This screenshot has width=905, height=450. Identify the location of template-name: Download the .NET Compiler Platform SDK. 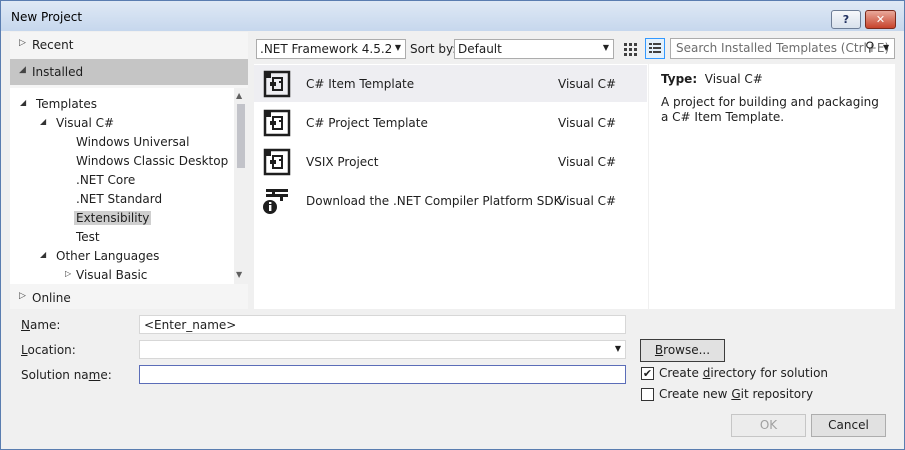
(434, 201).